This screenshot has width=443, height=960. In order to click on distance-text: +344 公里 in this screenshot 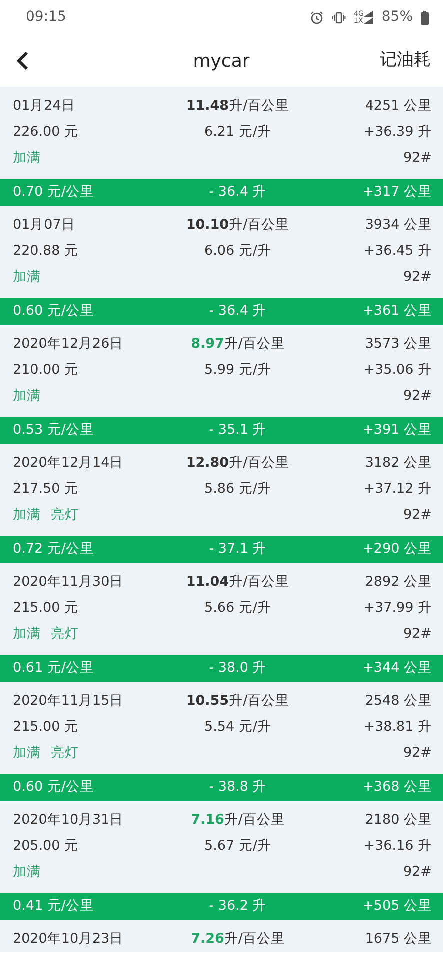, I will do `click(397, 668)`.